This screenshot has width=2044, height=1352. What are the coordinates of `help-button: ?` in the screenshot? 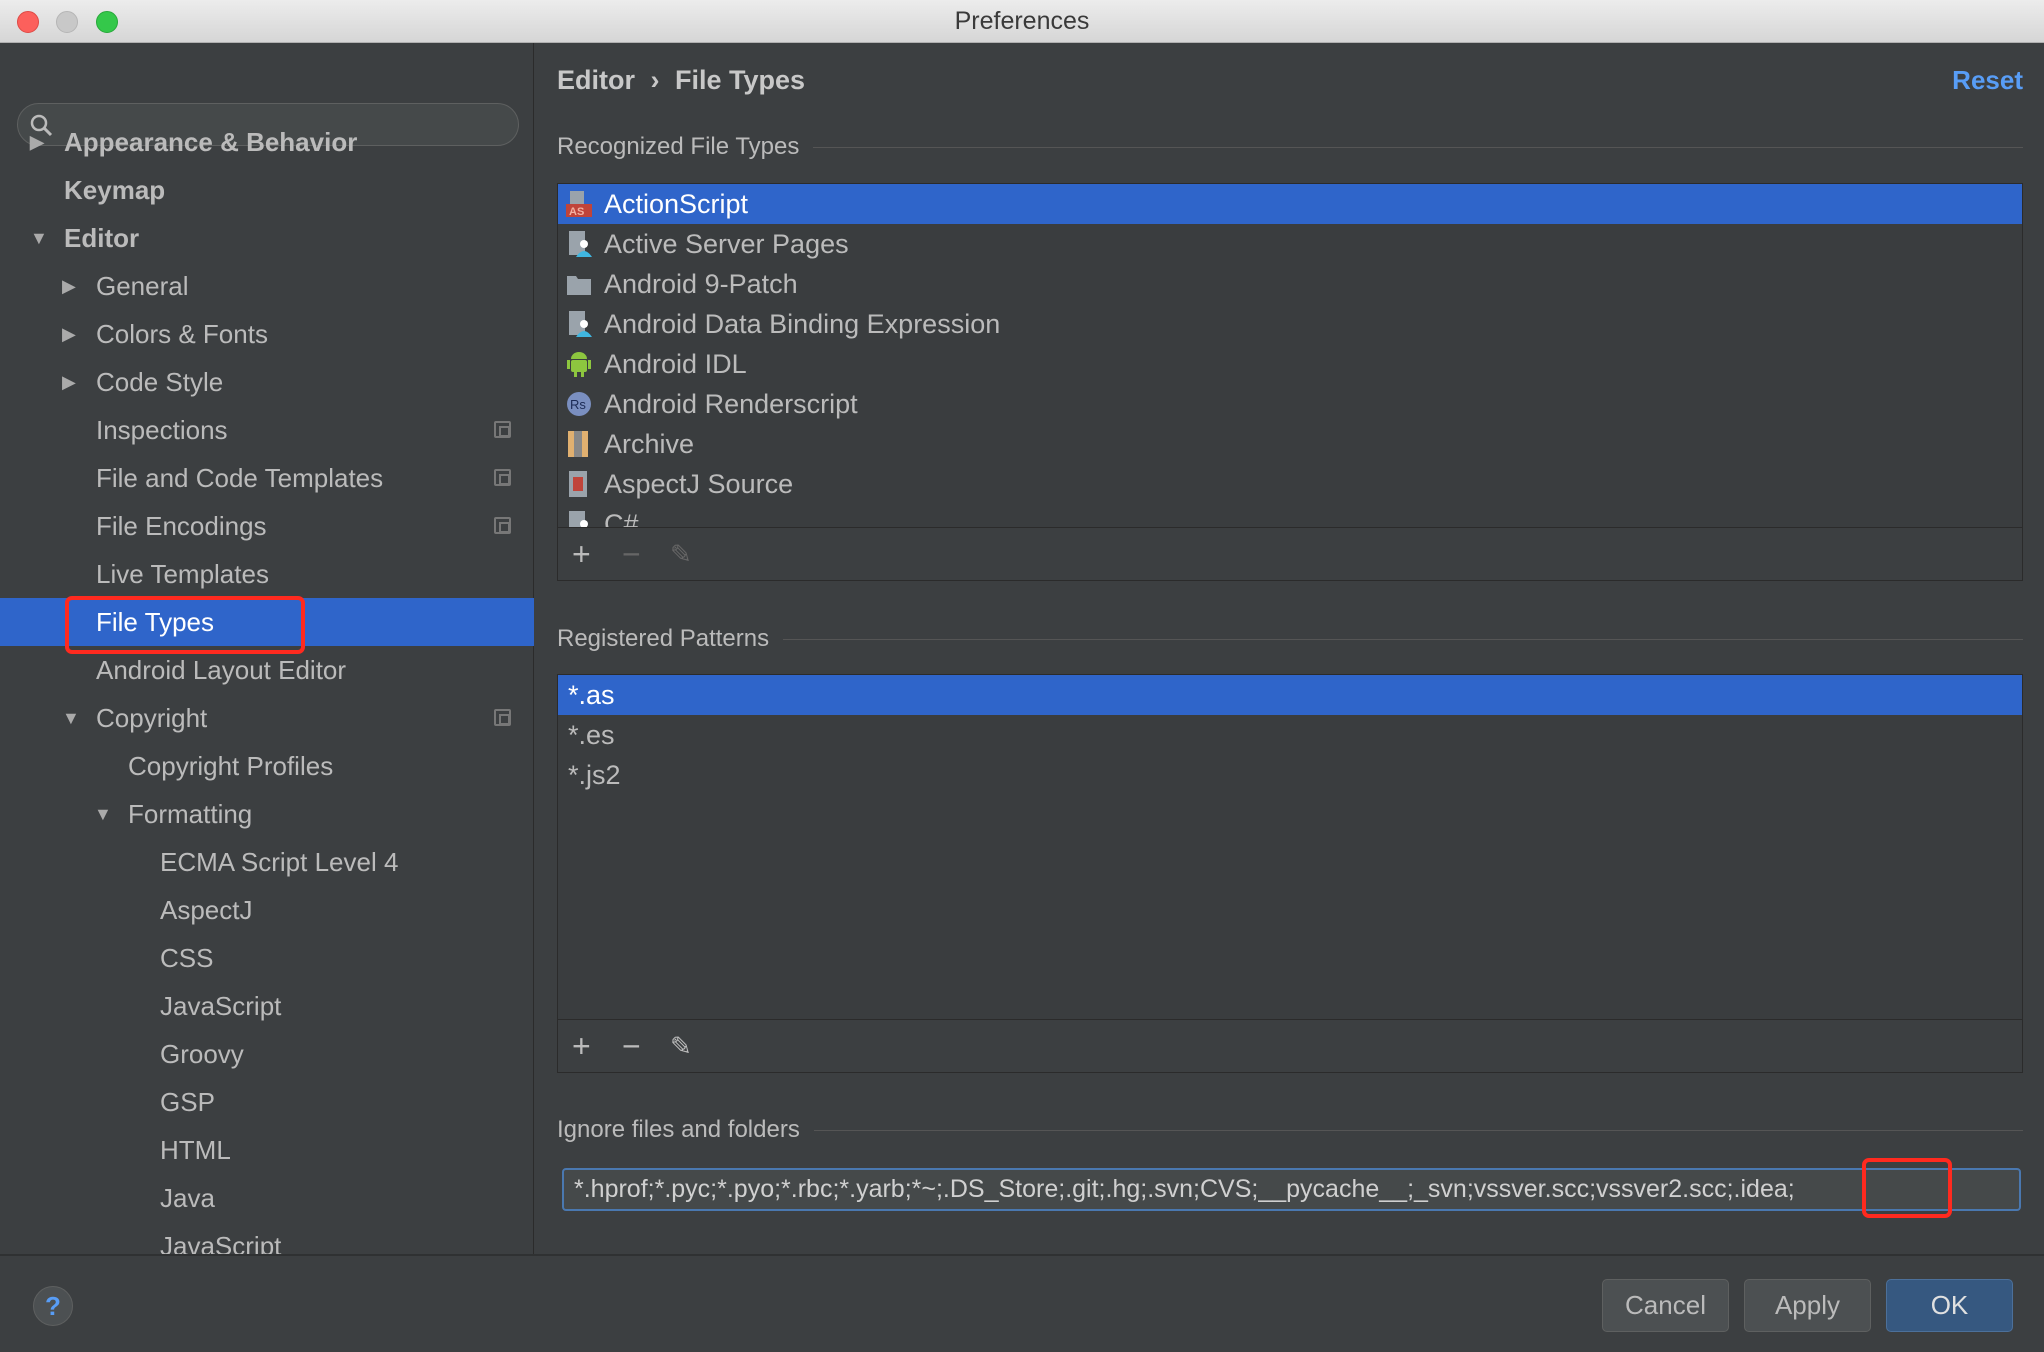 It's located at (53, 1306).